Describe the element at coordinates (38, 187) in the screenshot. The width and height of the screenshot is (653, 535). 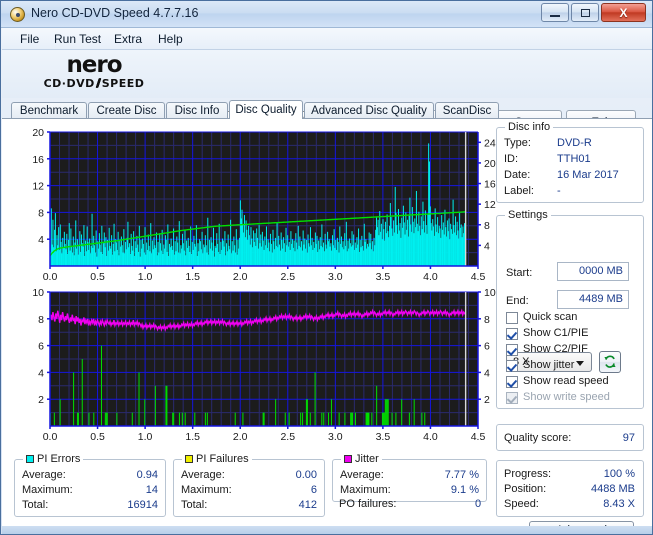
I see `svg-text: 12` at that location.